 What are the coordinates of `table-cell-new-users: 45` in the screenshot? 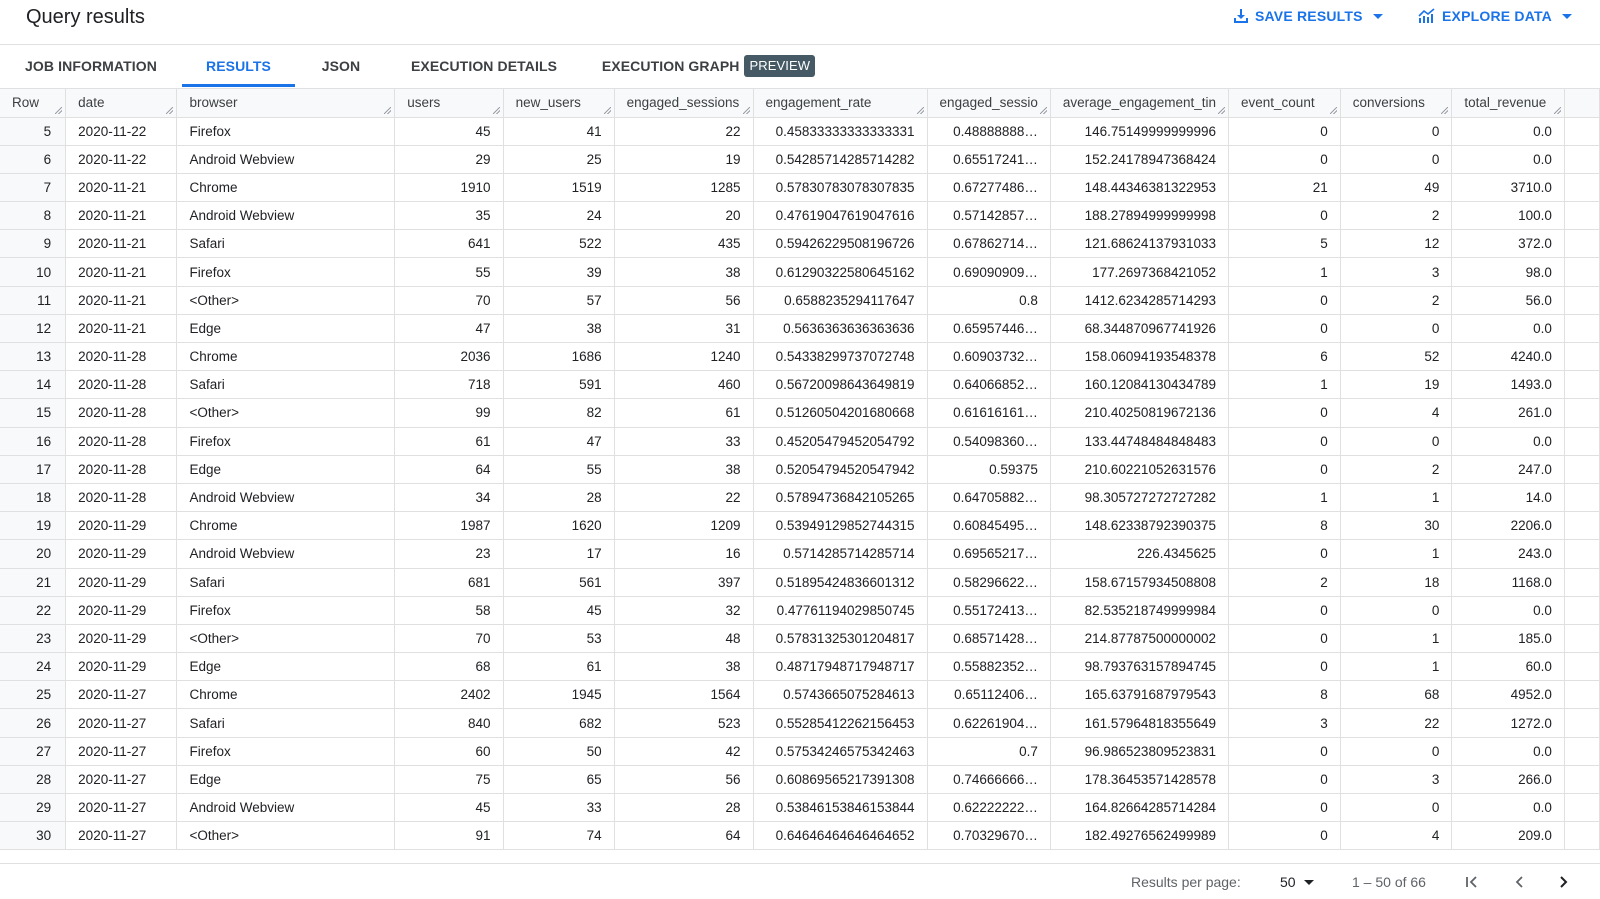 It's located at (559, 610).